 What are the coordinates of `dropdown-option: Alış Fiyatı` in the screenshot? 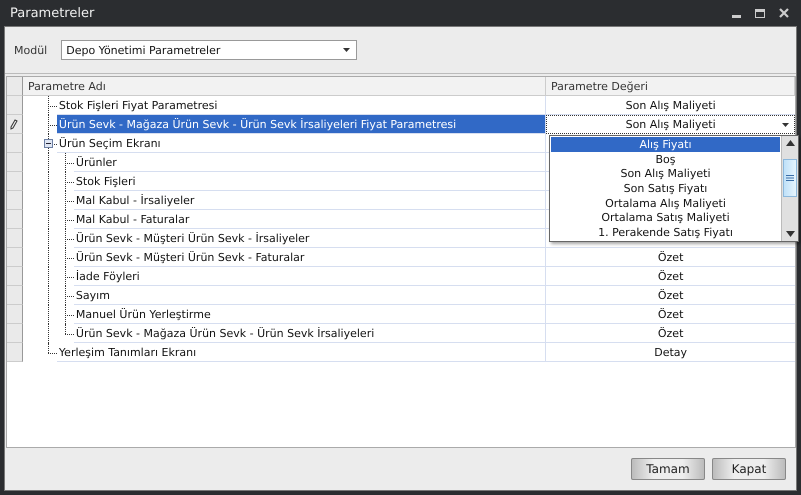 It's located at (665, 144).